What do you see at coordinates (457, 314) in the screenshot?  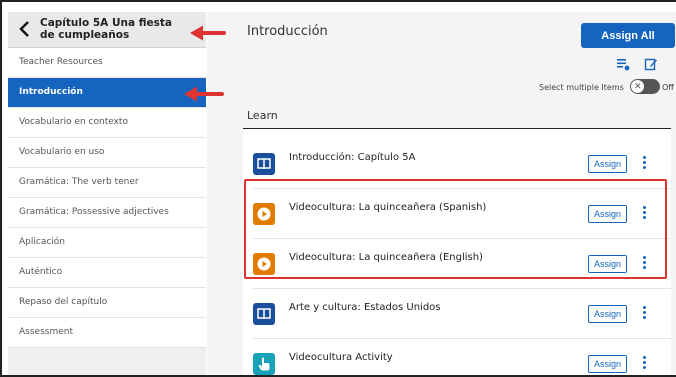 I see `list-item: Arte y cultura: Estados Unidos Assign` at bounding box center [457, 314].